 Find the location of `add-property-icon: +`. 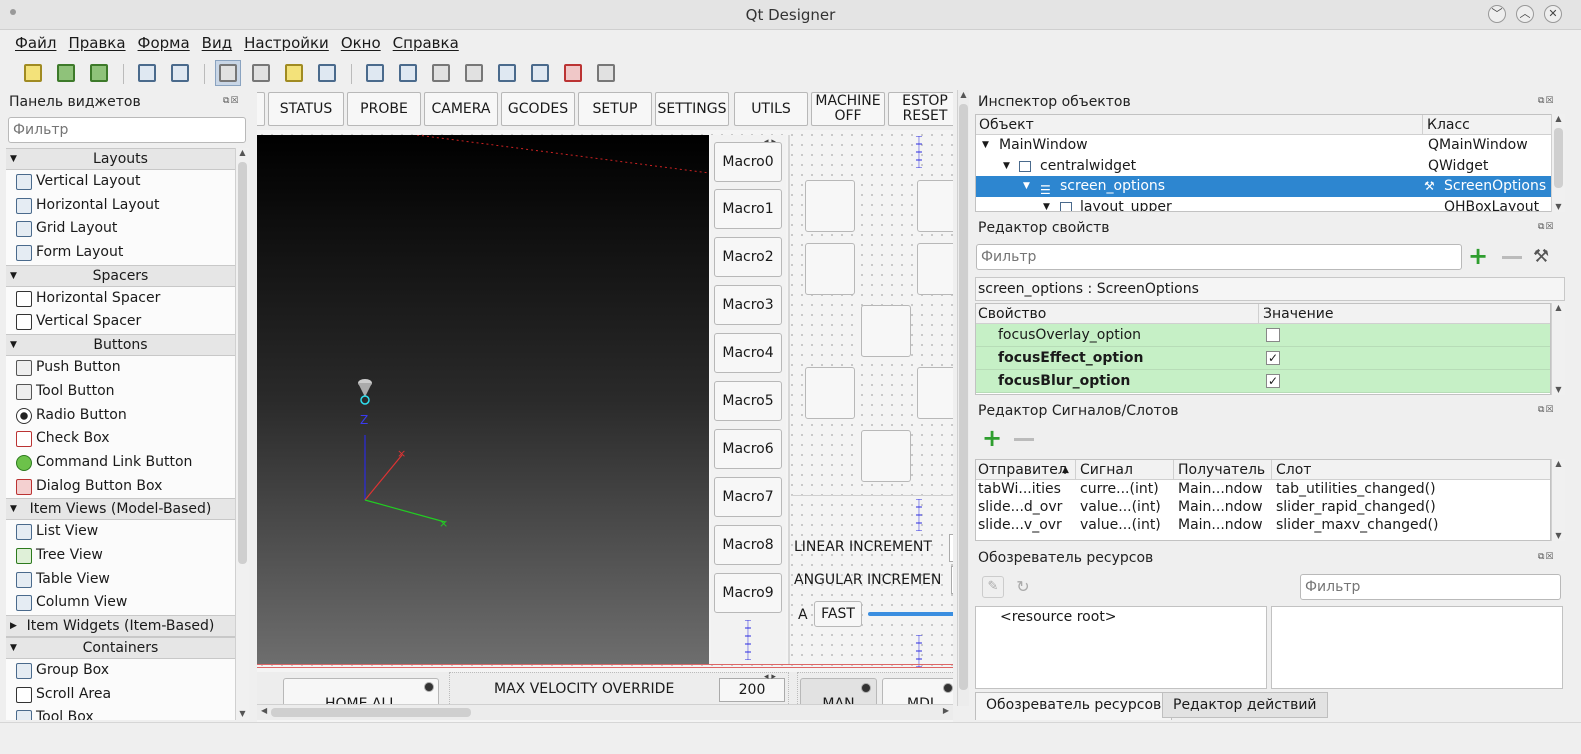

add-property-icon: + is located at coordinates (1478, 256).